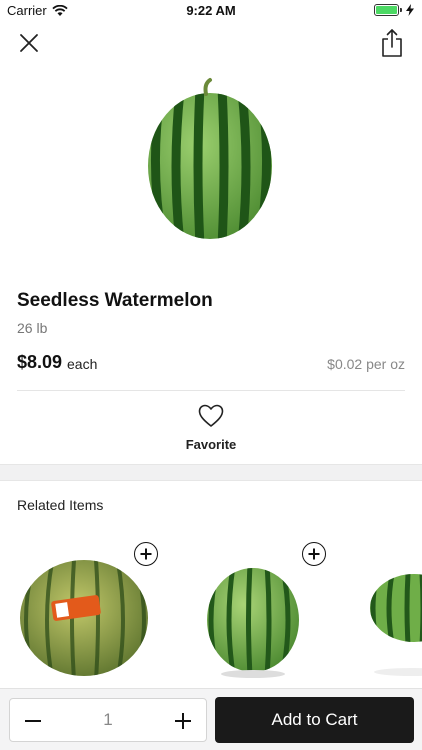 Image resolution: width=422 pixels, height=750 pixels. I want to click on charging-bolt-icon, so click(410, 10).